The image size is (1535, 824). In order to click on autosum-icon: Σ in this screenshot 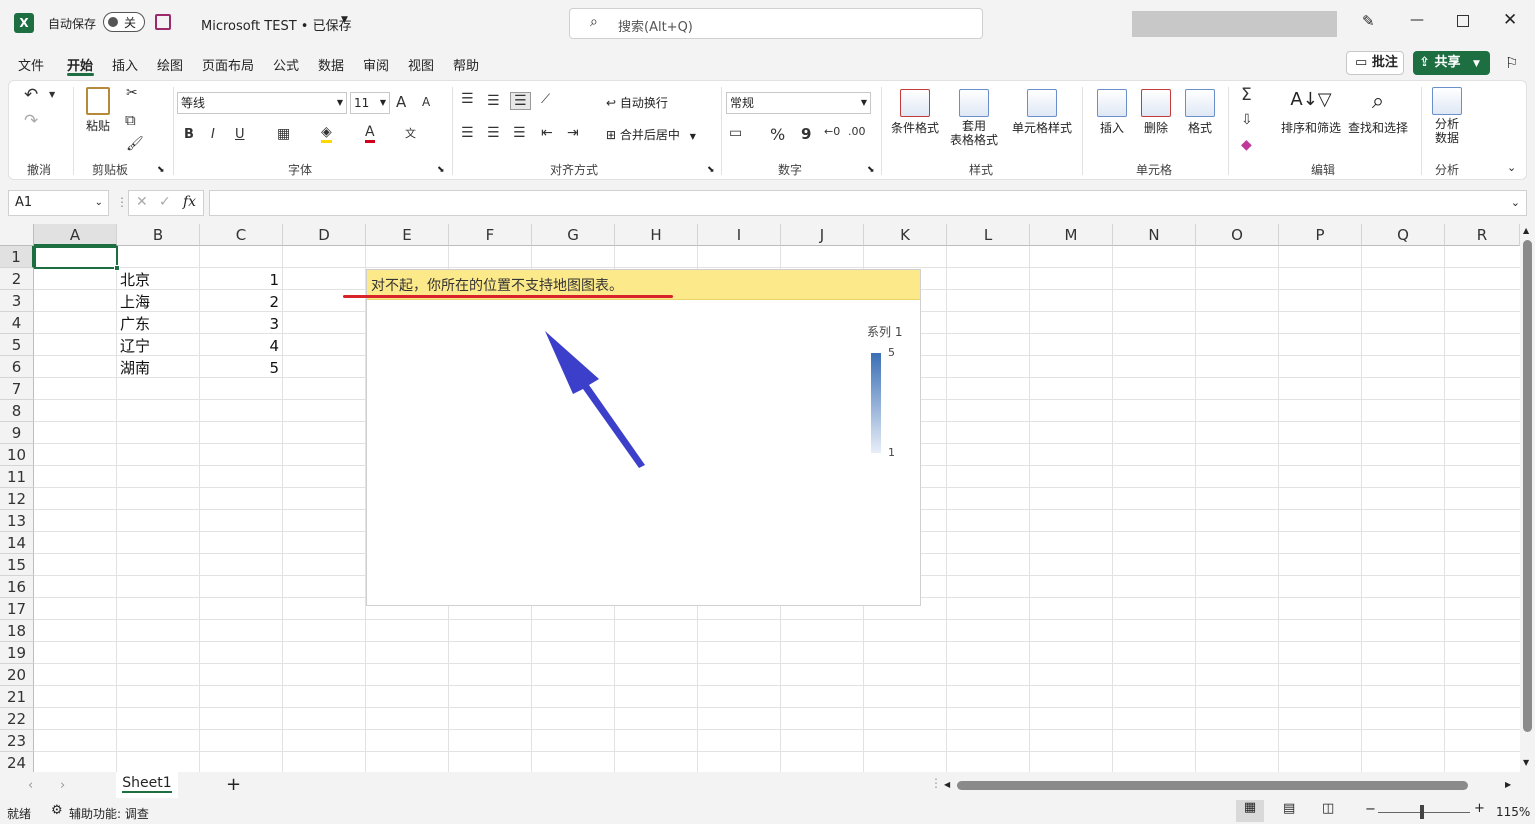, I will do `click(1246, 95)`.